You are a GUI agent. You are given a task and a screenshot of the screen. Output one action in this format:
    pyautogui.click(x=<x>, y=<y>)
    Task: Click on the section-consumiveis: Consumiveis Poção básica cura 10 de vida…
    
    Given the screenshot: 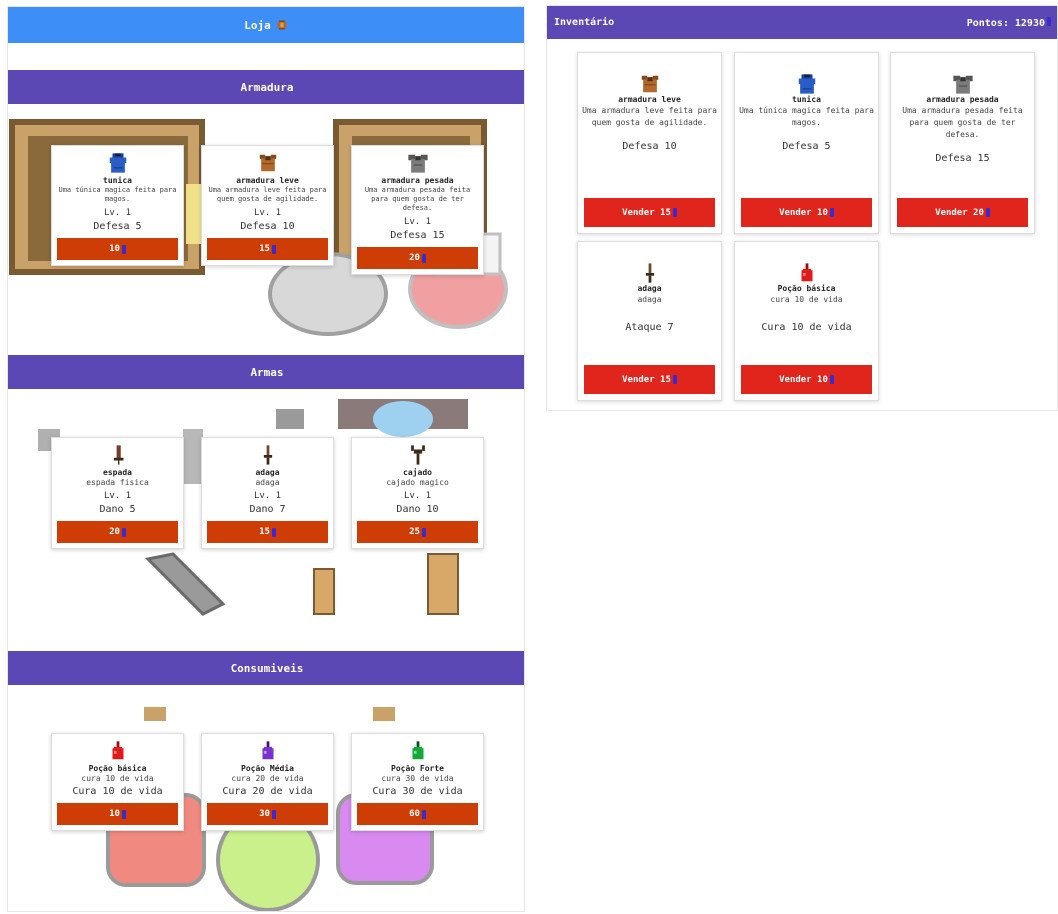 What is the action you would take?
    pyautogui.click(x=266, y=781)
    